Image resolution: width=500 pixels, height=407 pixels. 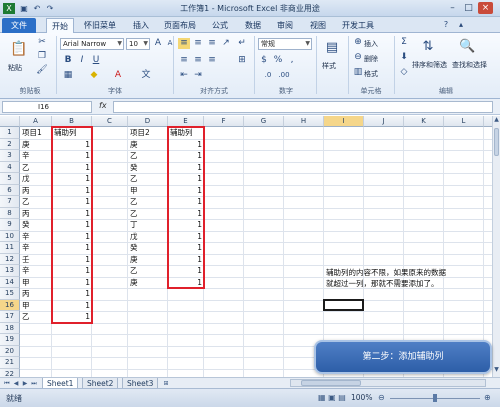 I want to click on align-right-icon: ≡, so click(x=212, y=60).